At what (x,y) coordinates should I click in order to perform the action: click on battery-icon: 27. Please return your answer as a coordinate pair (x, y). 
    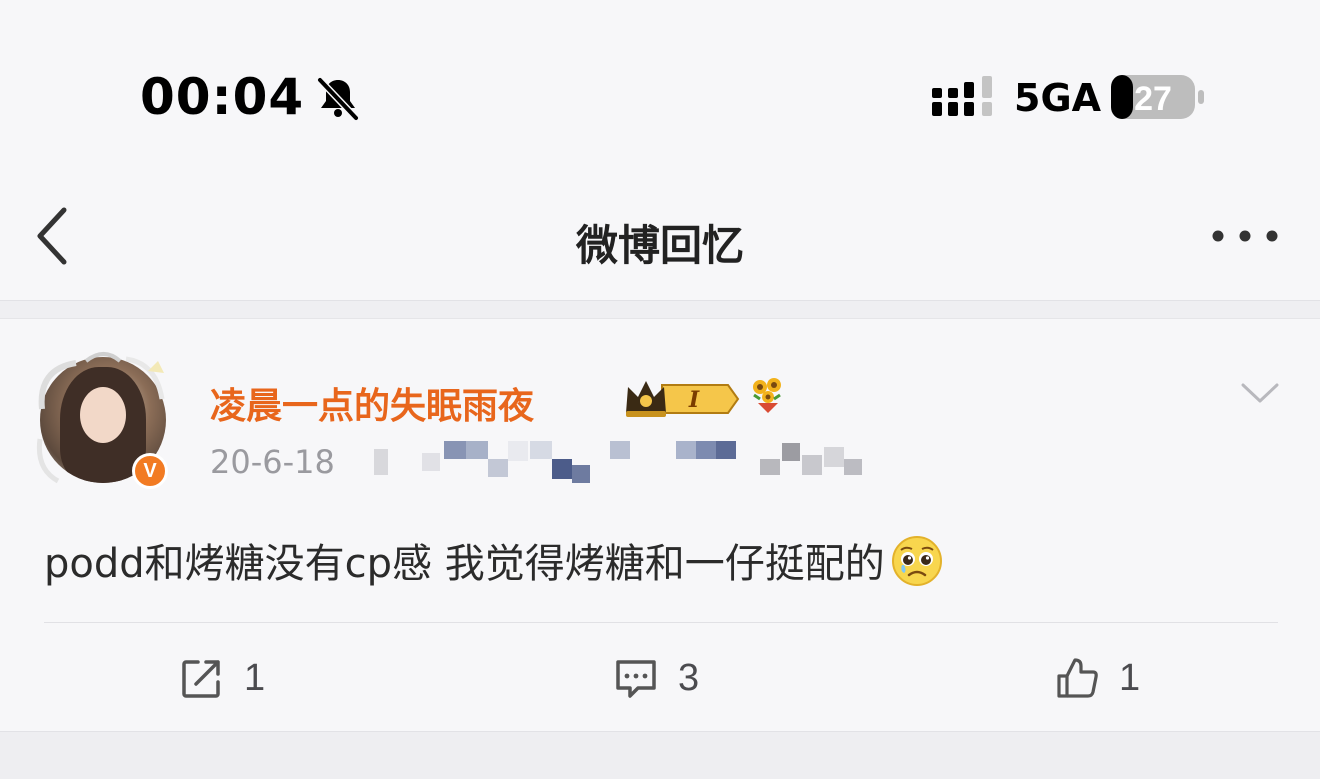
    Looking at the image, I should click on (1157, 97).